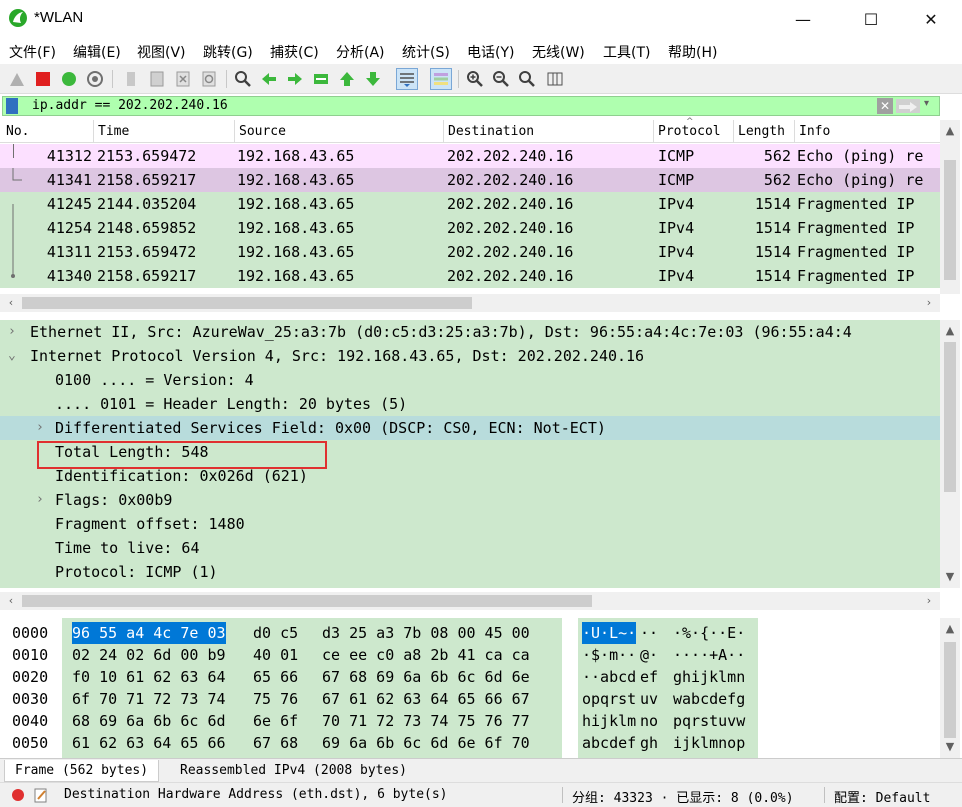 The image size is (962, 807). What do you see at coordinates (950, 688) in the screenshot?
I see `bytes-vscrollbar: ▲ ▼` at bounding box center [950, 688].